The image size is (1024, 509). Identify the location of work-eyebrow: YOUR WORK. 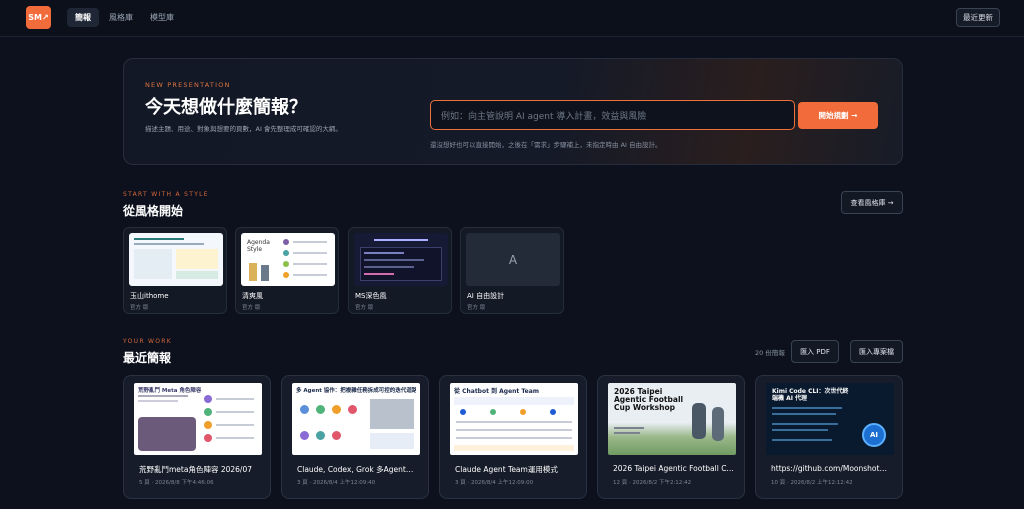
(147, 341).